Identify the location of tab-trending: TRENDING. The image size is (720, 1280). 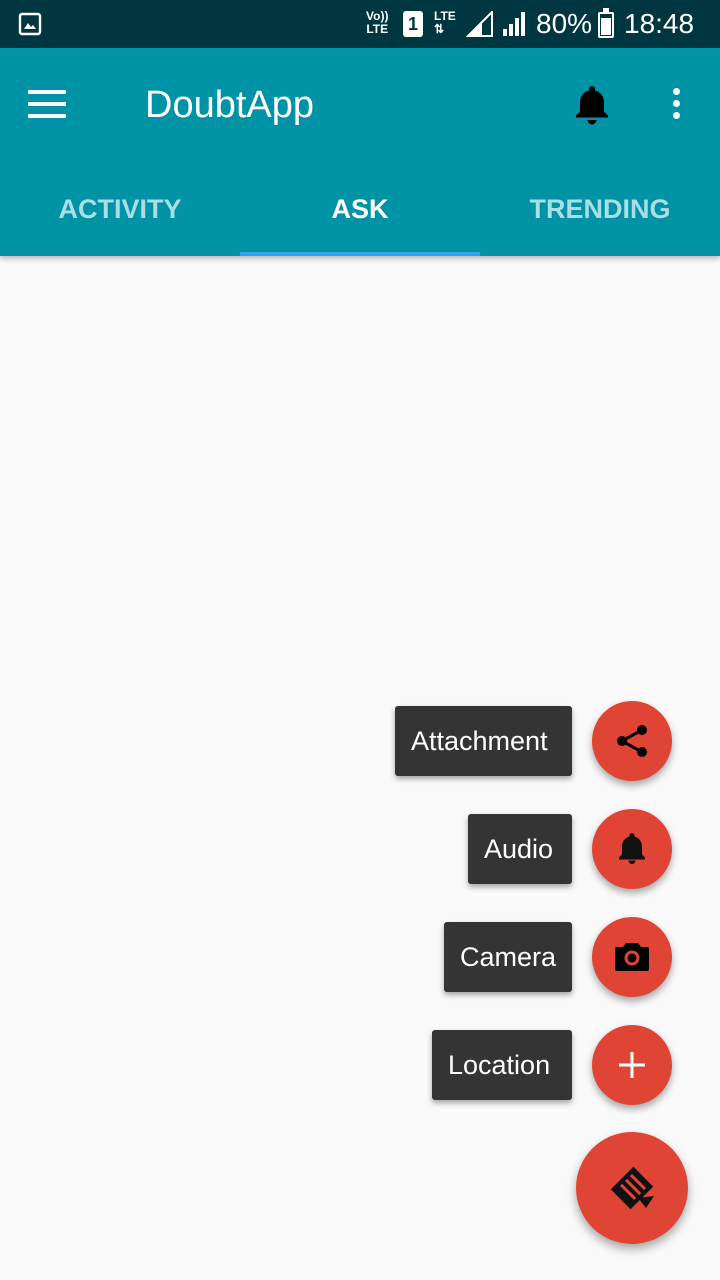
(600, 208).